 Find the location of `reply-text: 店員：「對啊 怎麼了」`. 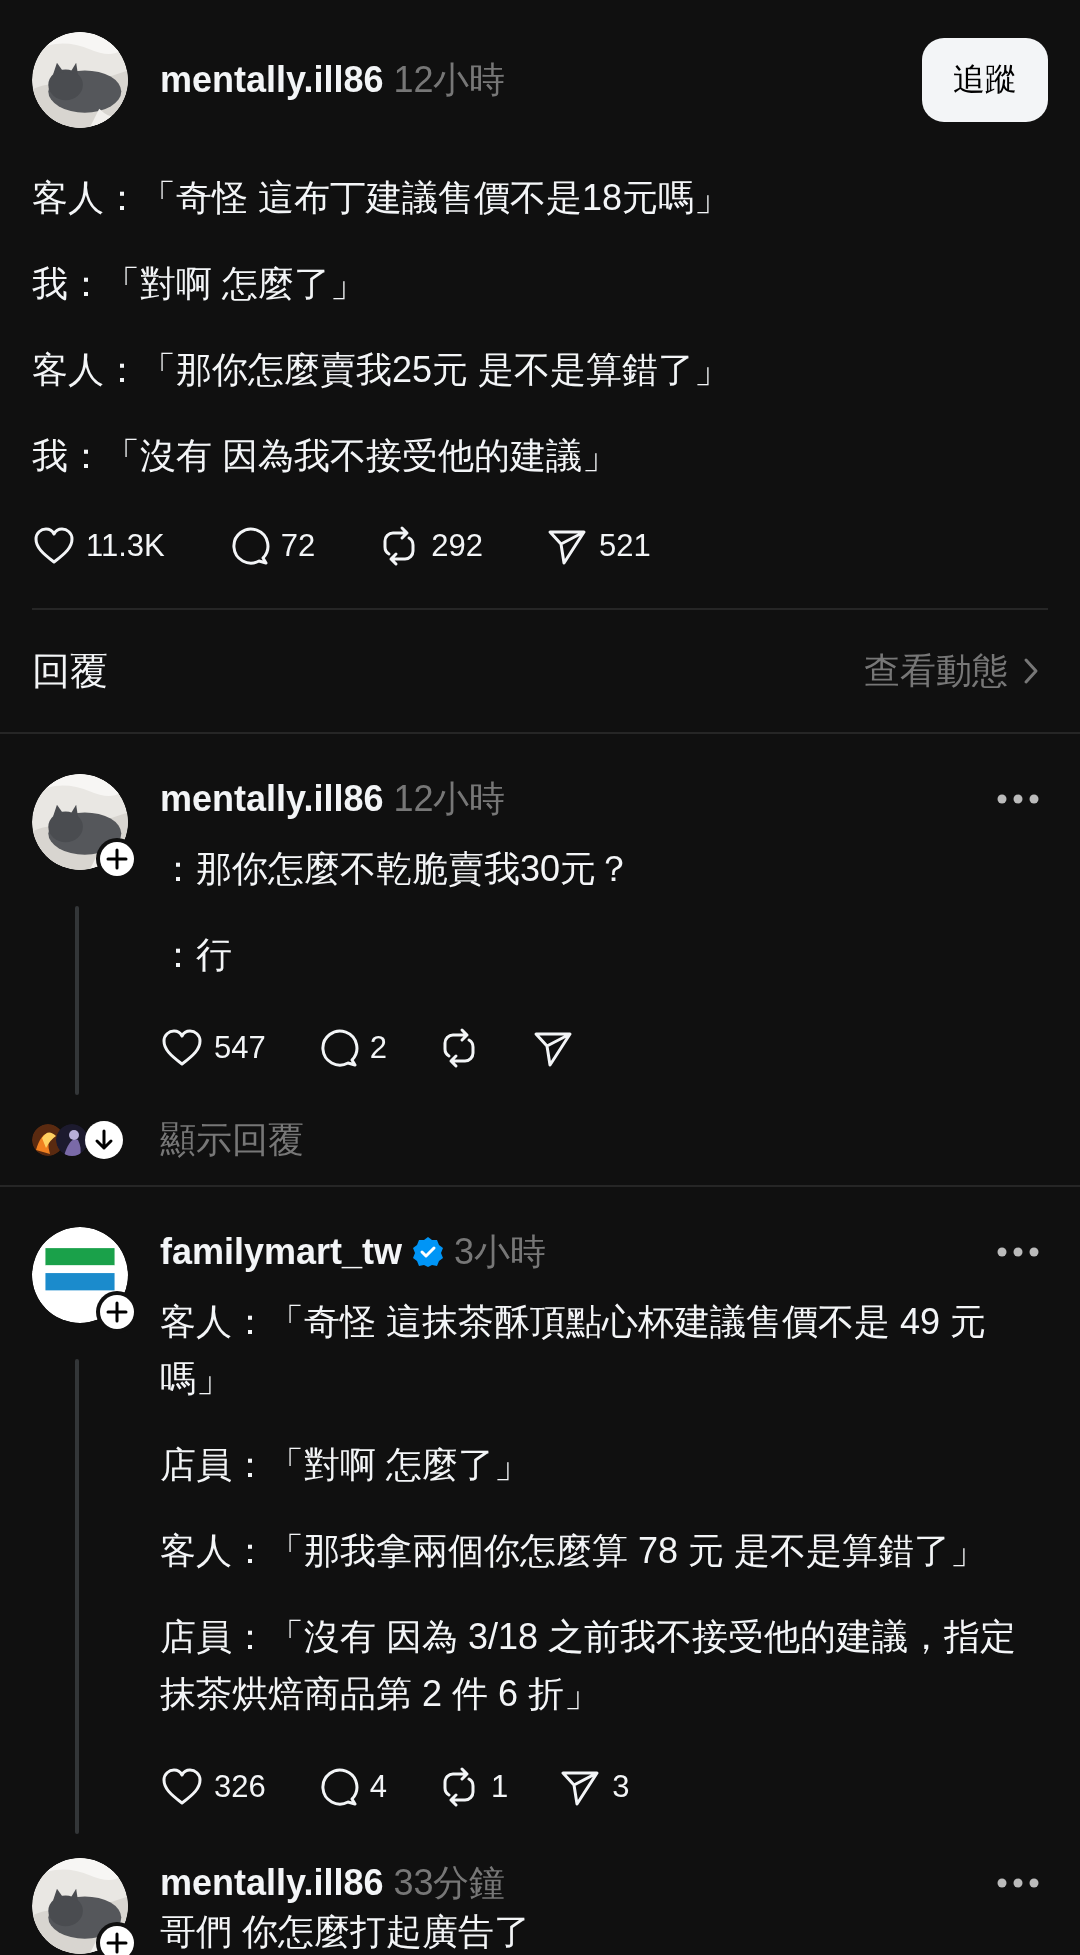

reply-text: 店員：「對啊 怎麼了」 is located at coordinates (345, 1465).